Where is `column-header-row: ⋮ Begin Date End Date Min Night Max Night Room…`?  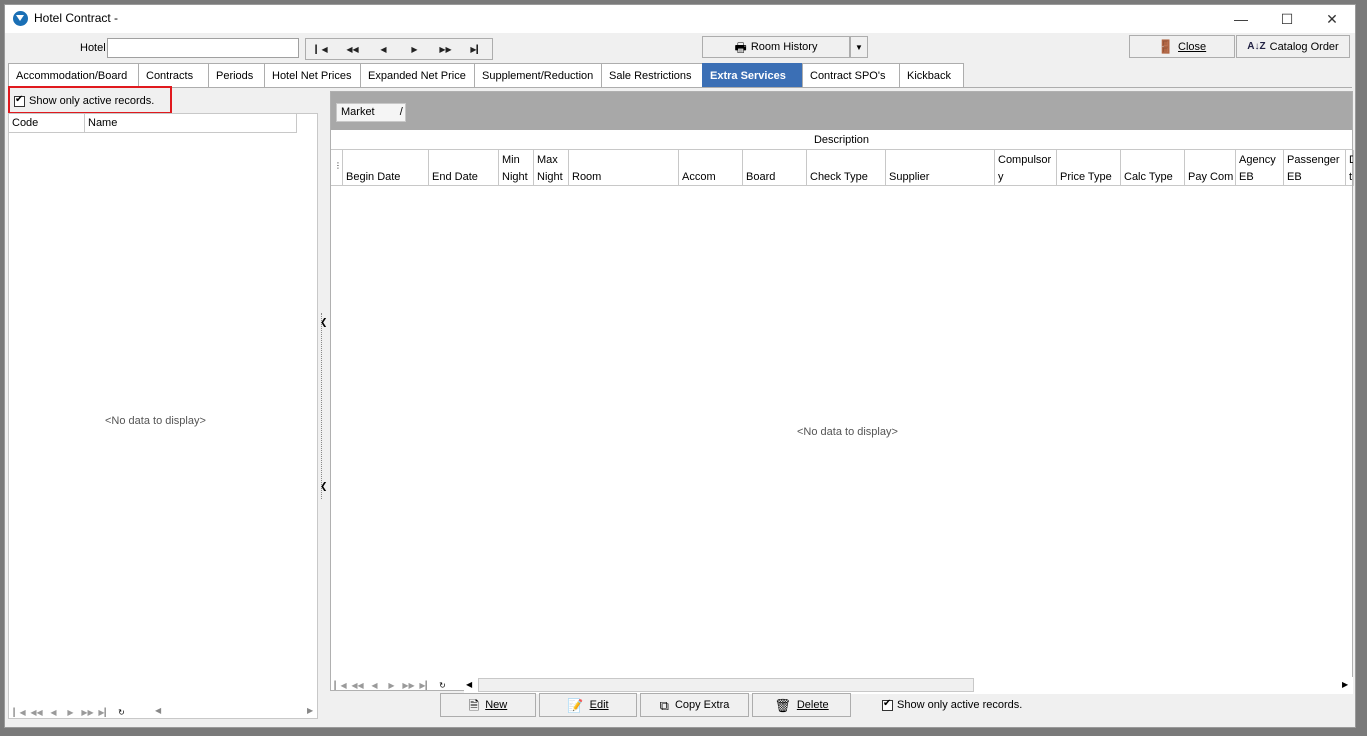
column-header-row: ⋮ Begin Date End Date Min Night Max Night Room… is located at coordinates (842, 168).